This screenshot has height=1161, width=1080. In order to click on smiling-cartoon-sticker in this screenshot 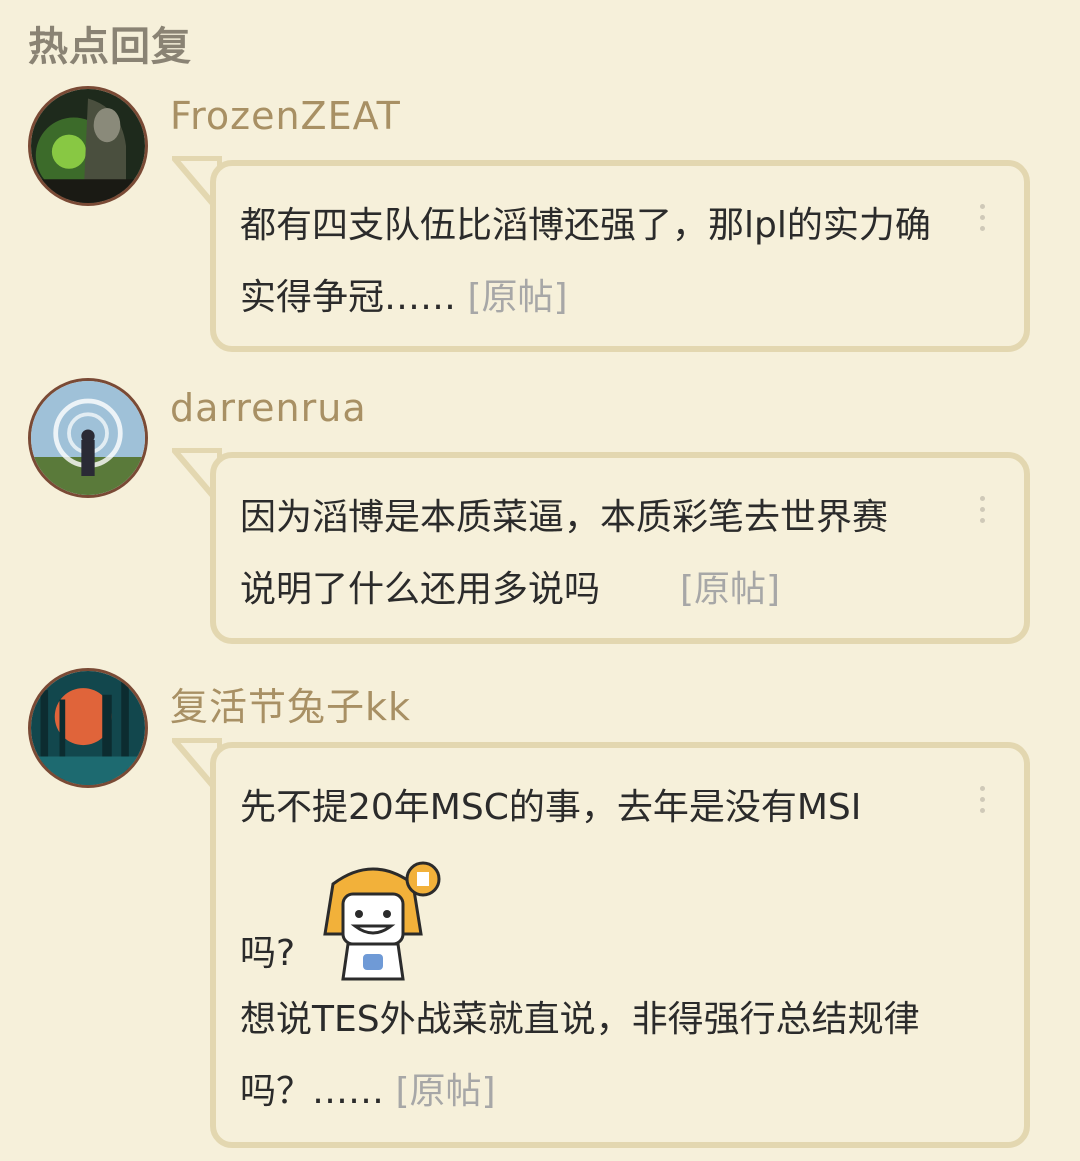, I will do `click(373, 919)`.